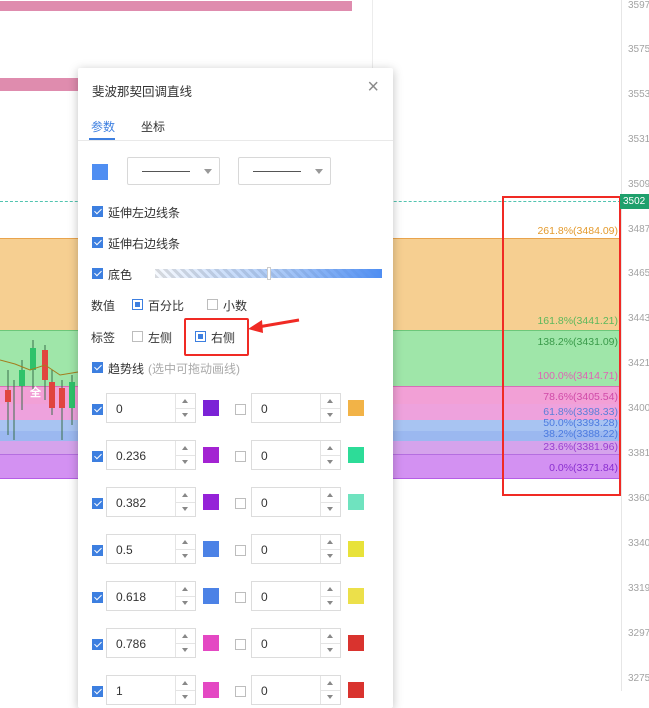 This screenshot has height=708, width=649. I want to click on tab-divider, so click(235, 140).